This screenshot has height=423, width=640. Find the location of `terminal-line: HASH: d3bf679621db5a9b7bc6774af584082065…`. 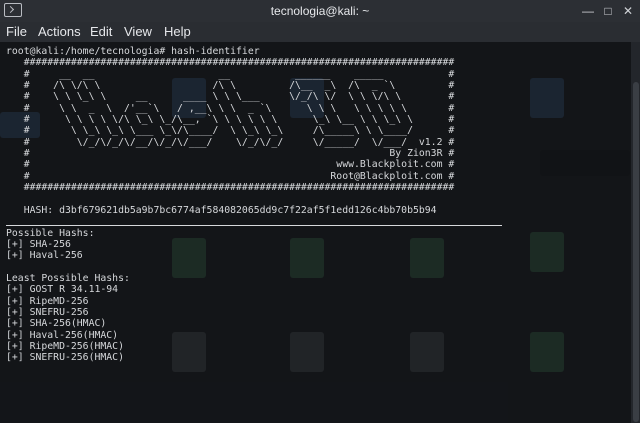

terminal-line: HASH: d3bf679621db5a9b7bc6774af584082065… is located at coordinates (221, 210).